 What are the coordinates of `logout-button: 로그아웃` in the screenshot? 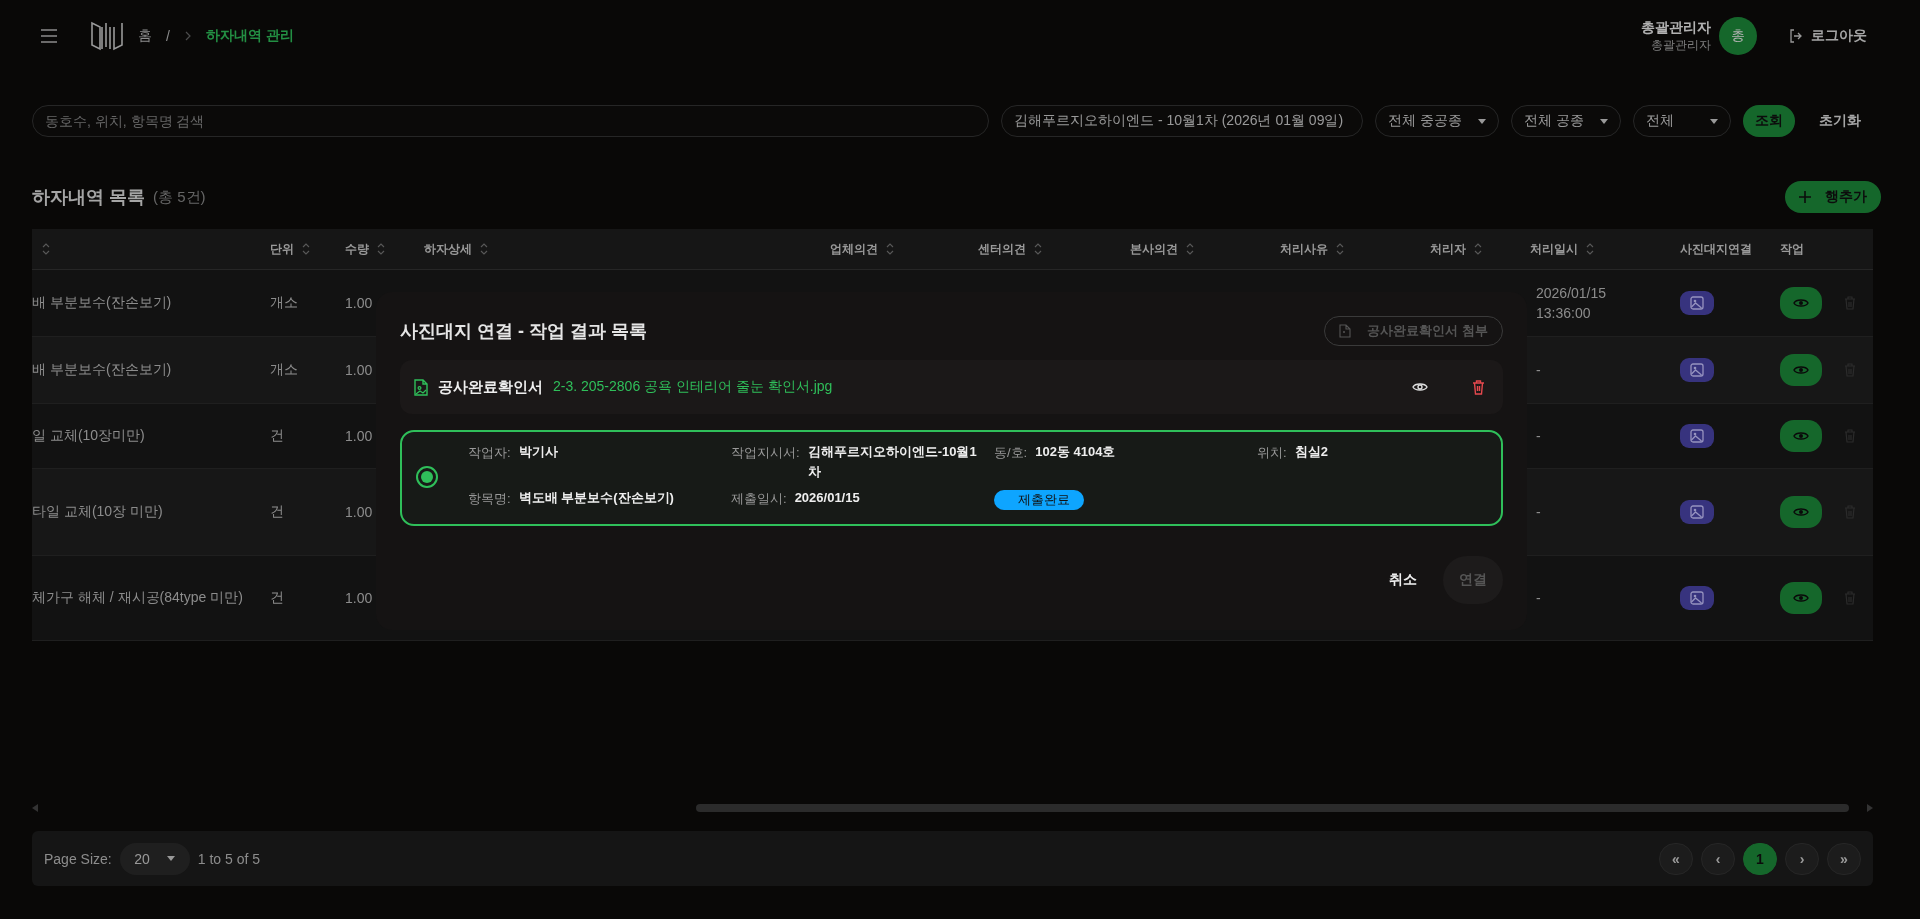 It's located at (1828, 36).